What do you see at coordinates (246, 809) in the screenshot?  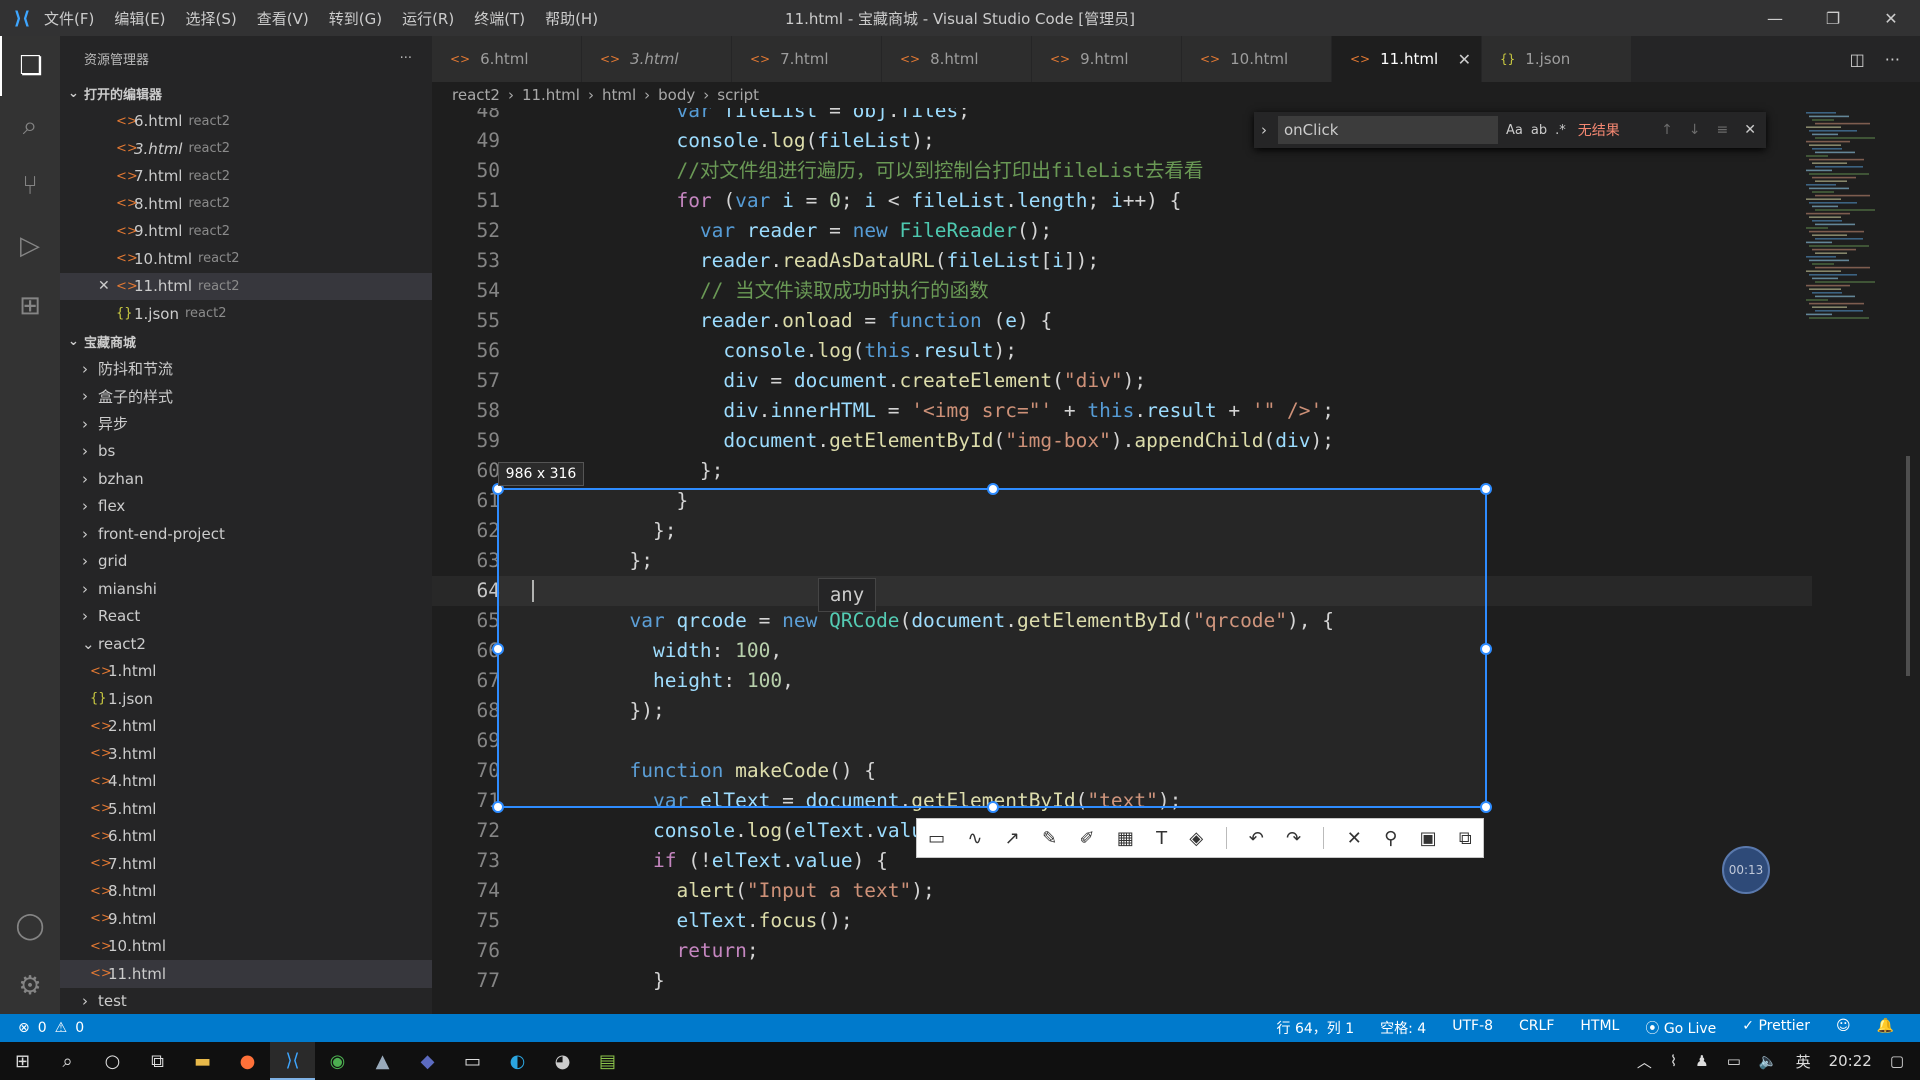 I see `file-item: <> 5.html` at bounding box center [246, 809].